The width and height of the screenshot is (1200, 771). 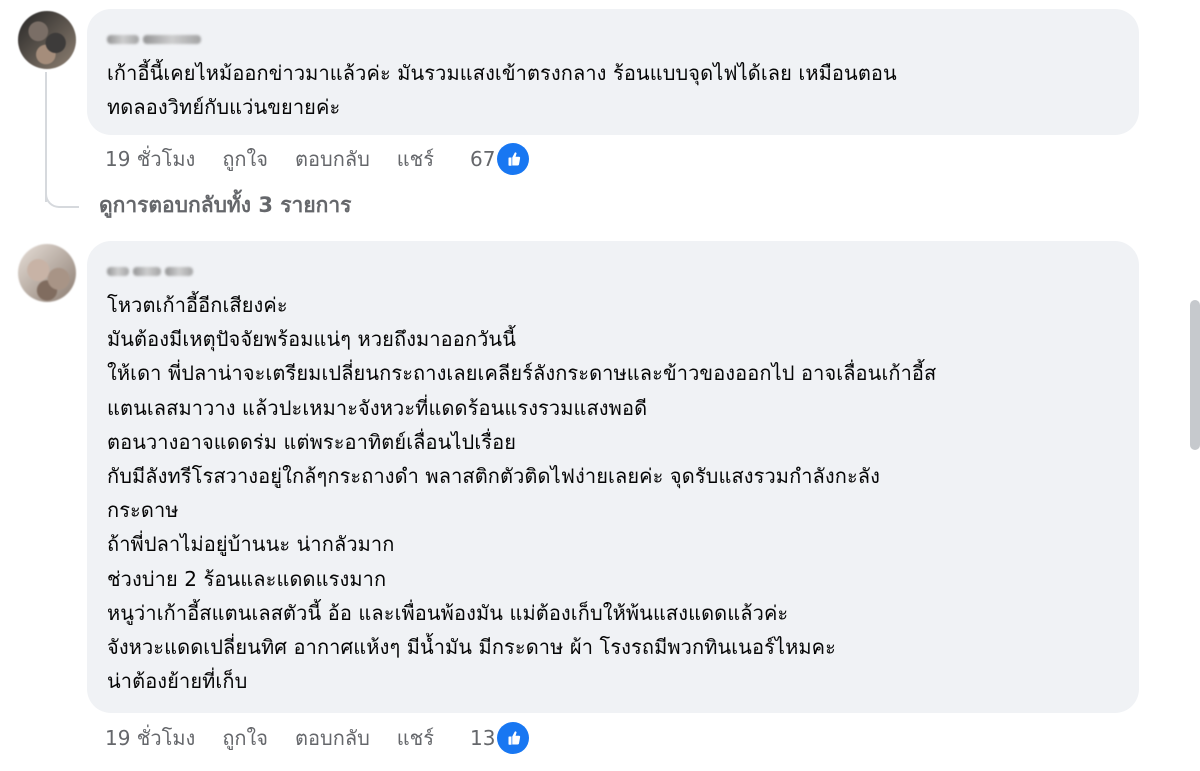 I want to click on reaction-count: 67, so click(x=482, y=159).